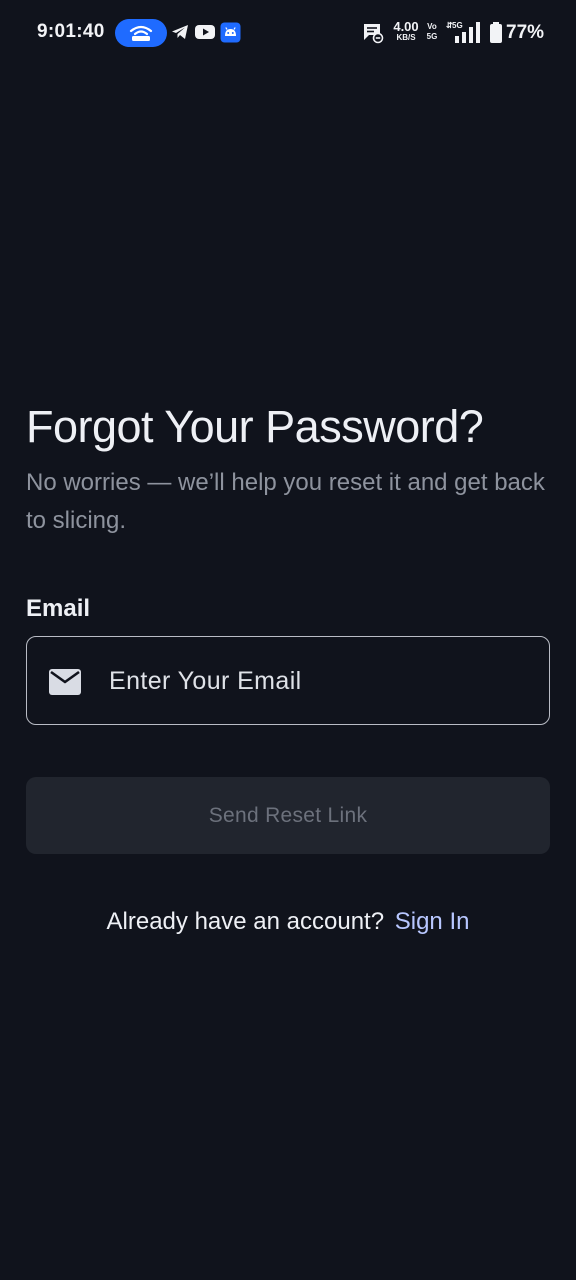  I want to click on volte-top: Vo, so click(432, 26).